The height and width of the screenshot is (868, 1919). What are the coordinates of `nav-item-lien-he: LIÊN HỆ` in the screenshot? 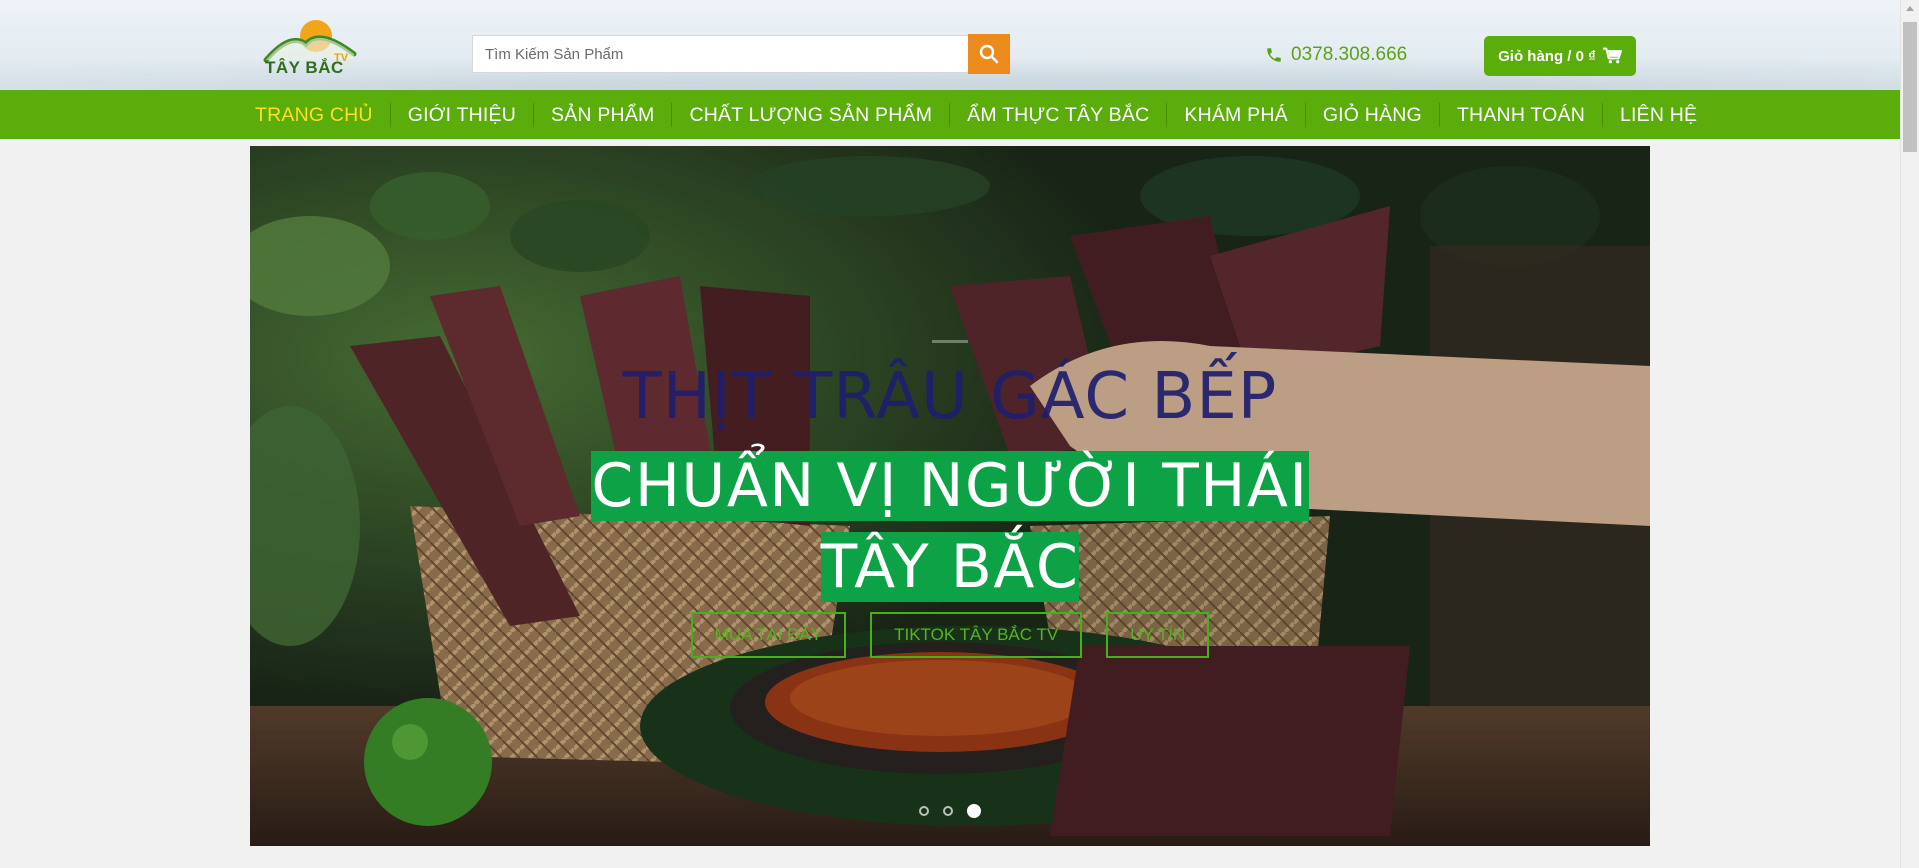 It's located at (1658, 115).